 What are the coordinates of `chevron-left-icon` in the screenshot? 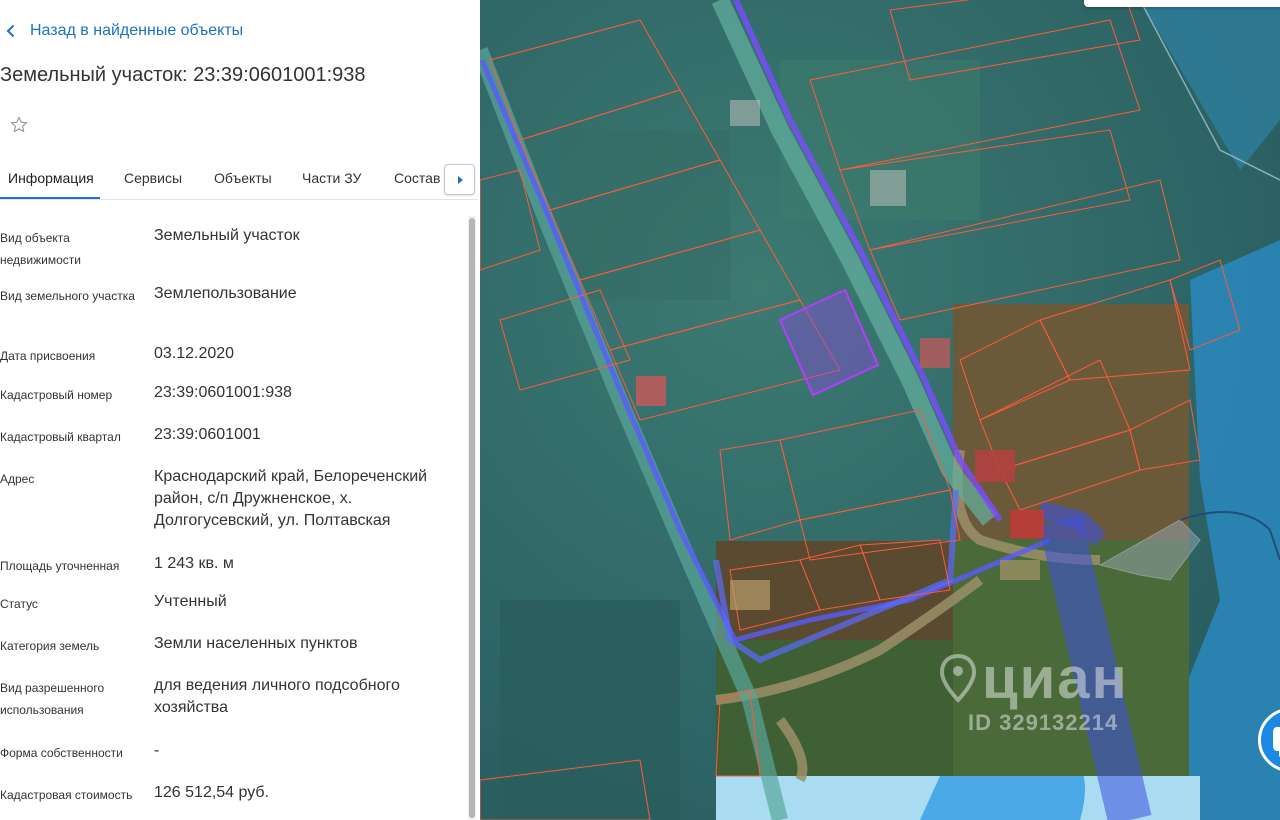 It's located at (10, 31).